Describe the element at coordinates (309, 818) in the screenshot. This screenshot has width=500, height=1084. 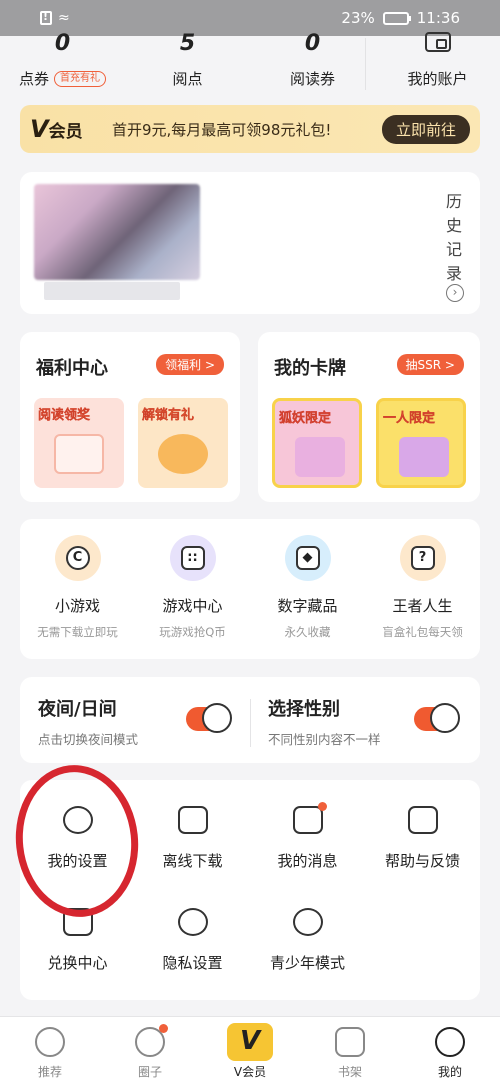
I see `message-icon` at that location.